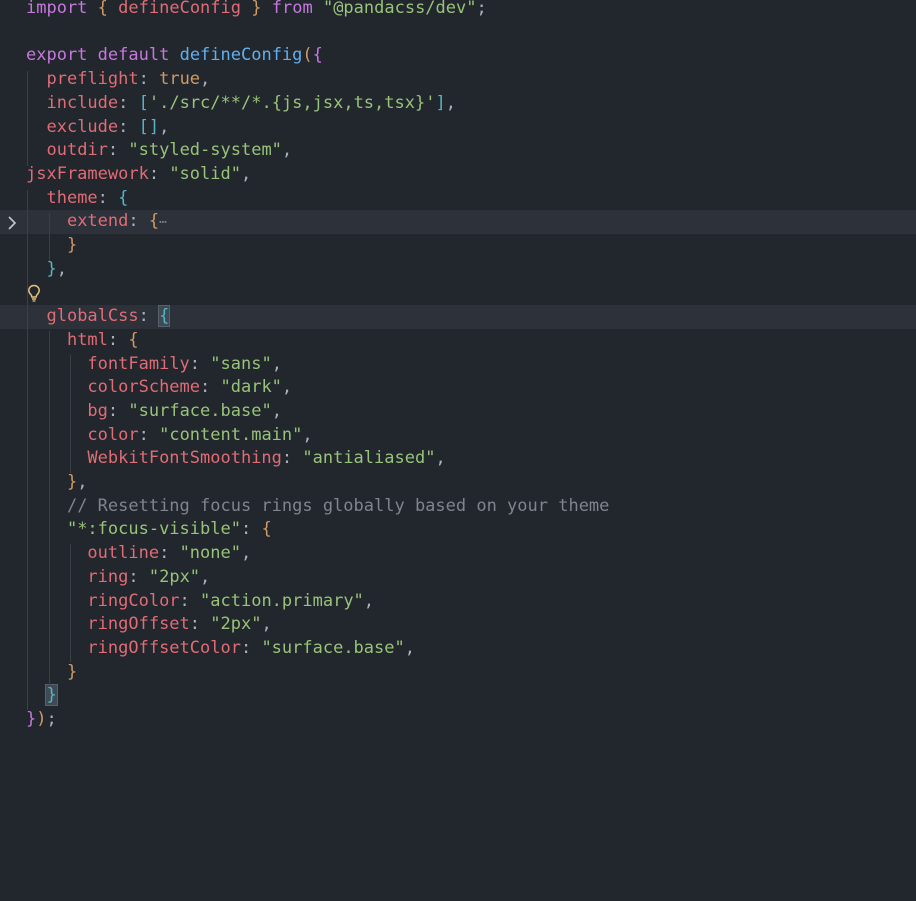 This screenshot has height=901, width=916. I want to click on code-token: exclude, so click(82, 126).